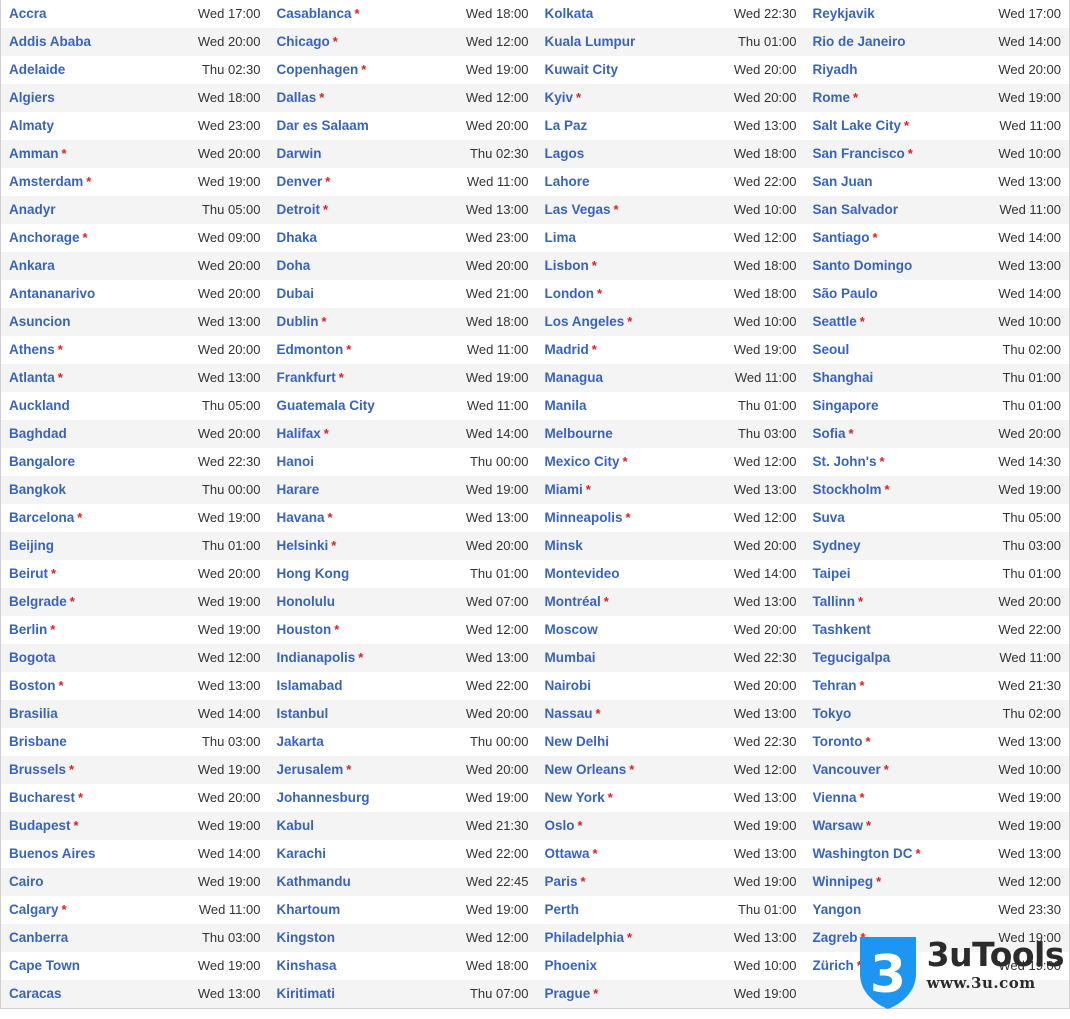 The width and height of the screenshot is (1070, 1019). What do you see at coordinates (579, 433) in the screenshot?
I see `city-link: Melbourne` at bounding box center [579, 433].